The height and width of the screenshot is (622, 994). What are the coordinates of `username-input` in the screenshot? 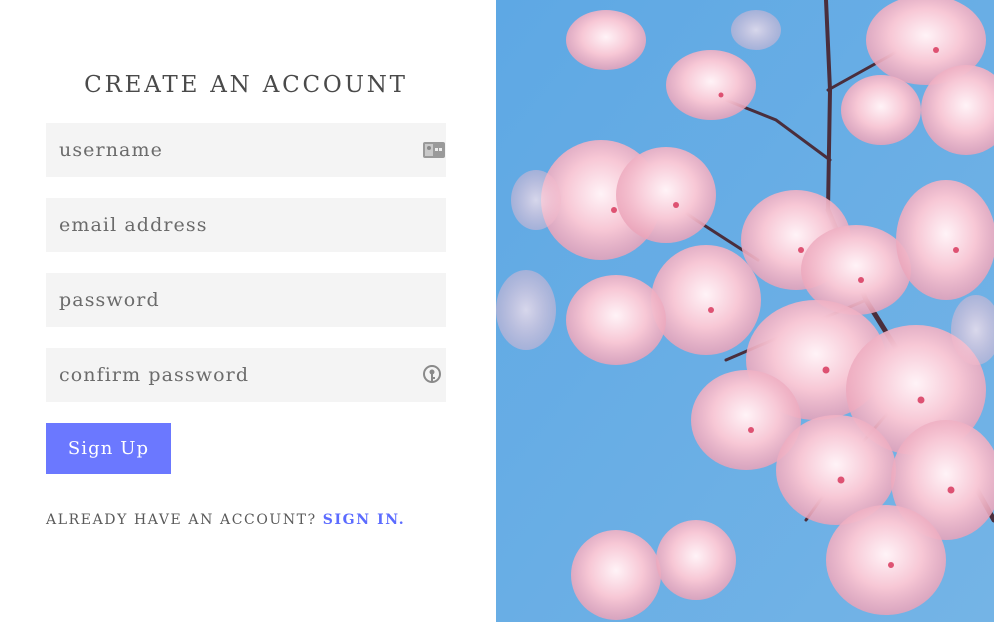 It's located at (246, 150).